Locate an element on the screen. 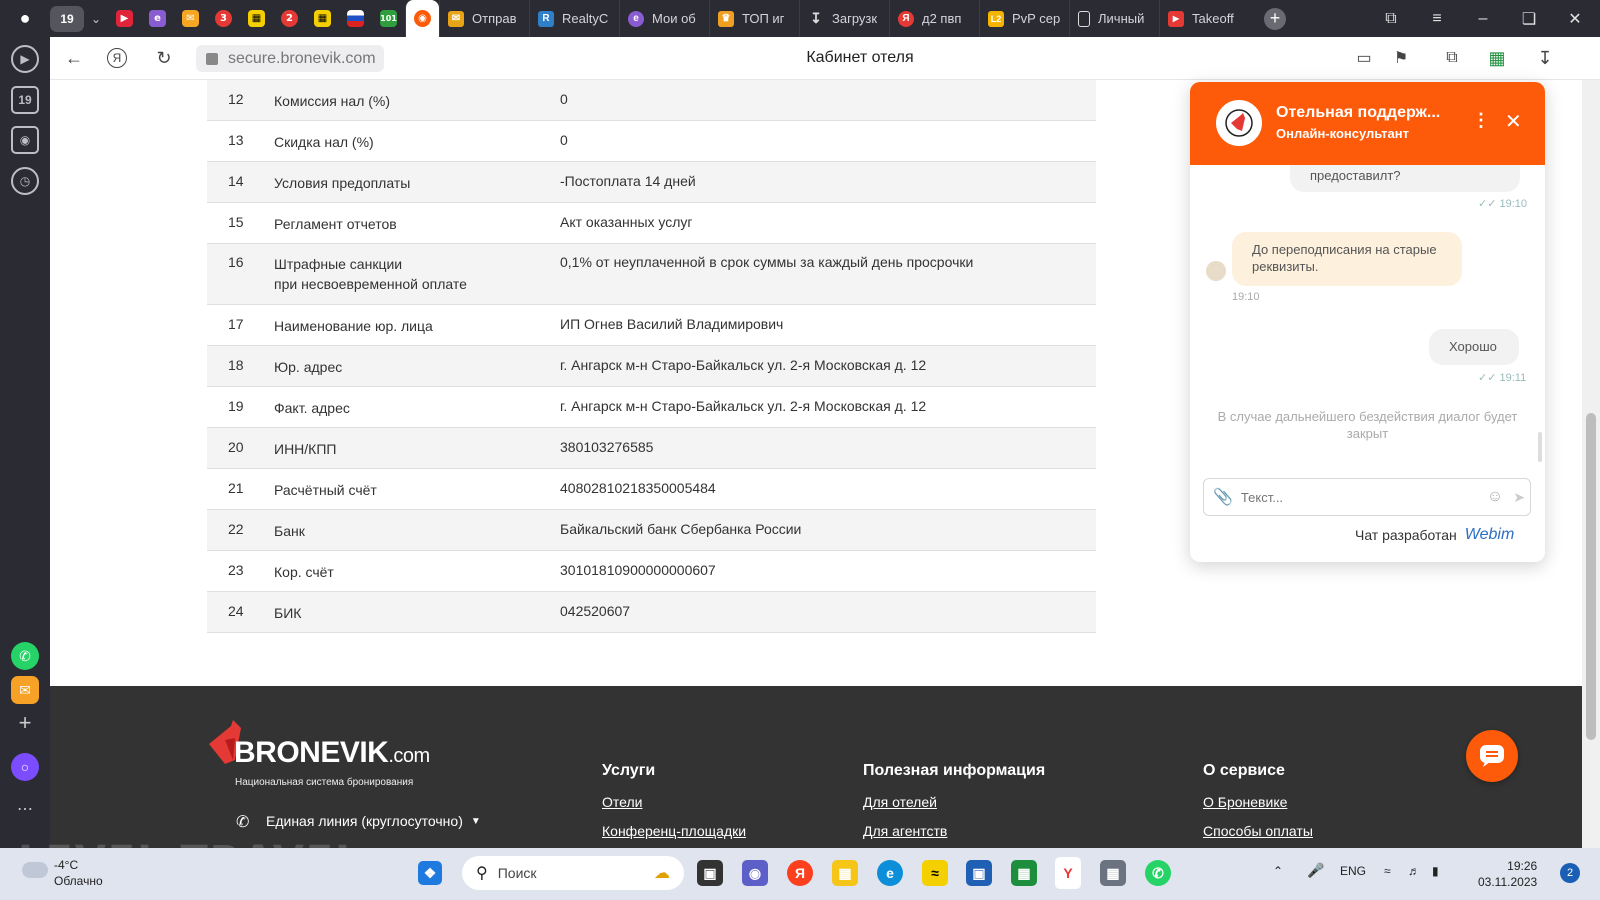 The image size is (1600, 900). logo-text: BRONEVIK.com is located at coordinates (332, 753).